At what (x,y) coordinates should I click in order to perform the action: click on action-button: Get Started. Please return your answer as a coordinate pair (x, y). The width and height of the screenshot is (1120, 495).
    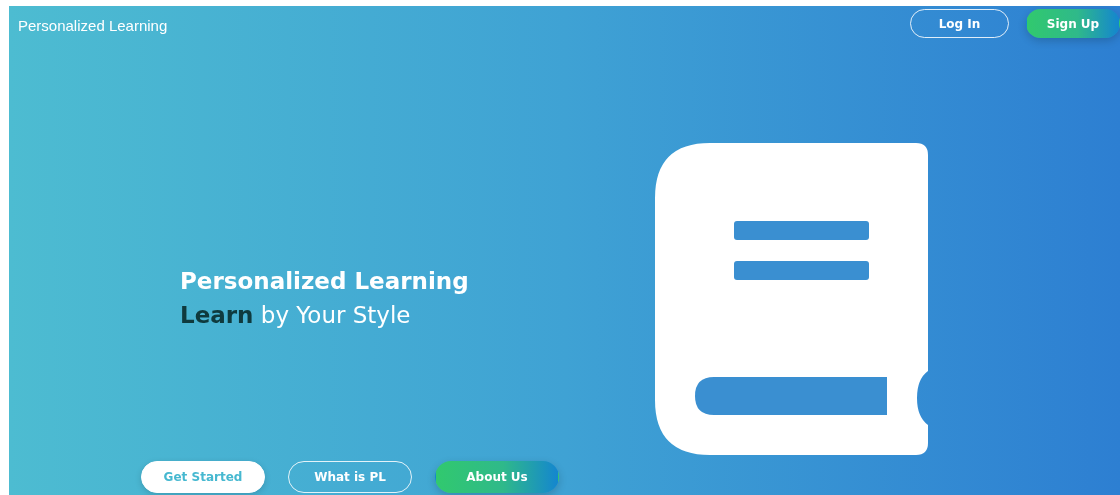
    Looking at the image, I should click on (203, 477).